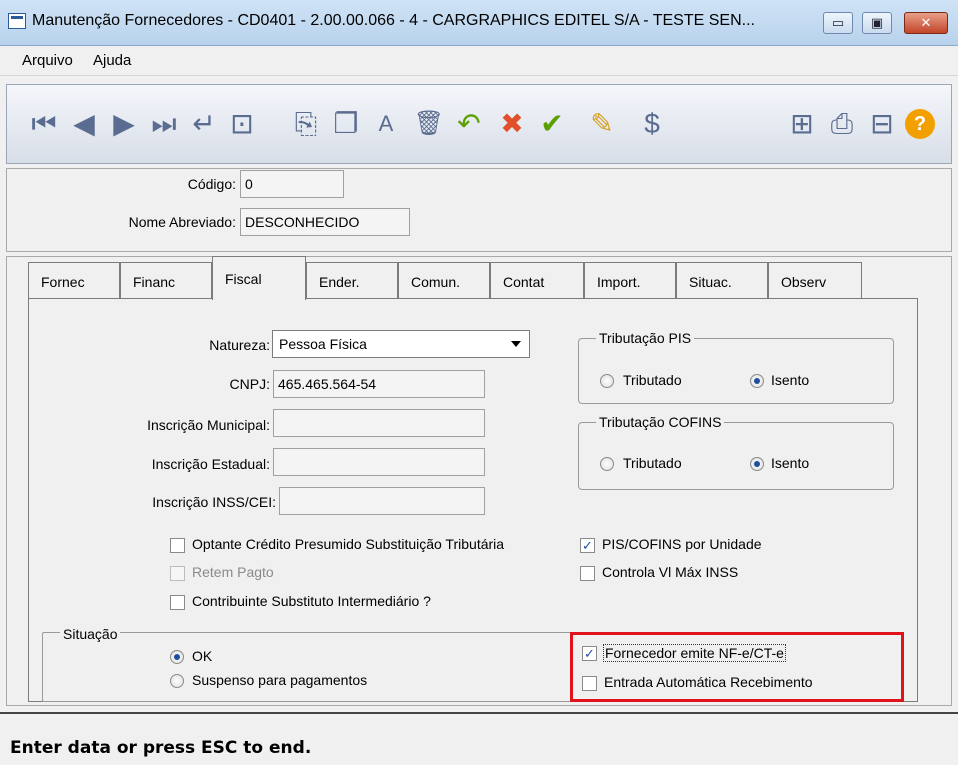 The width and height of the screenshot is (958, 765). What do you see at coordinates (670, 572) in the screenshot?
I see `controla-vl-max-inss-label: Controla Vl Máx INSS` at bounding box center [670, 572].